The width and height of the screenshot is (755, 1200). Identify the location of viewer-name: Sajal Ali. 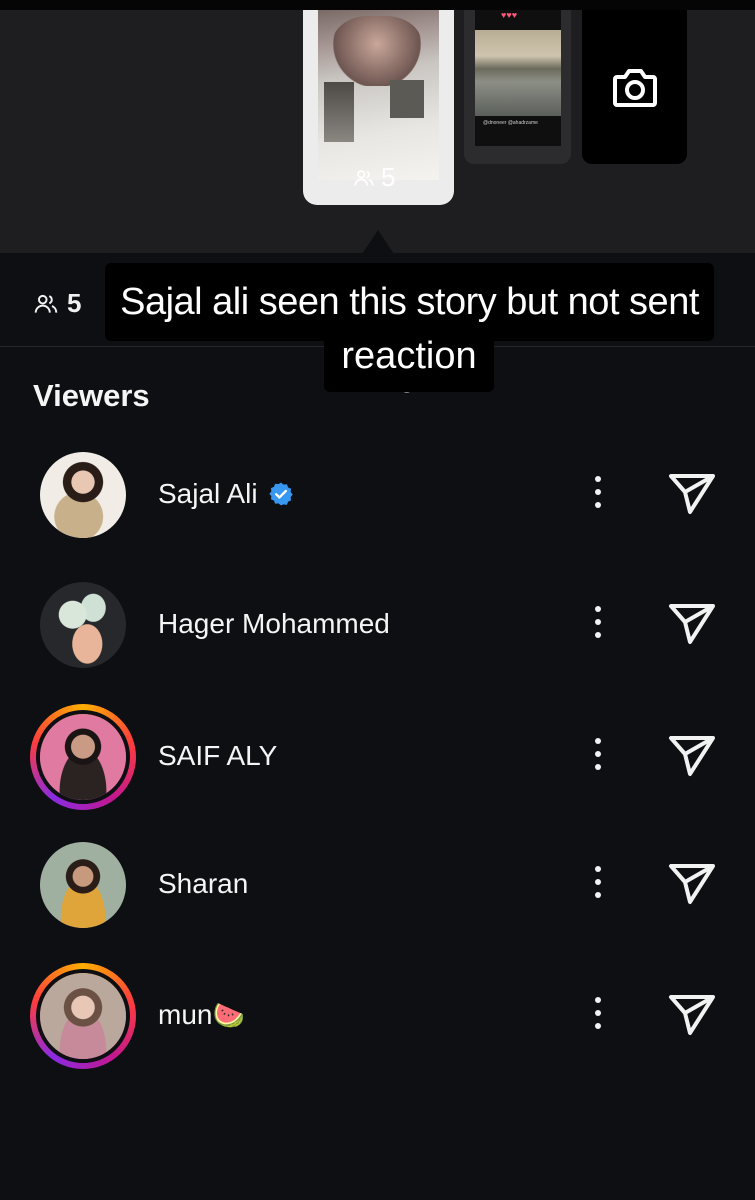
(226, 494).